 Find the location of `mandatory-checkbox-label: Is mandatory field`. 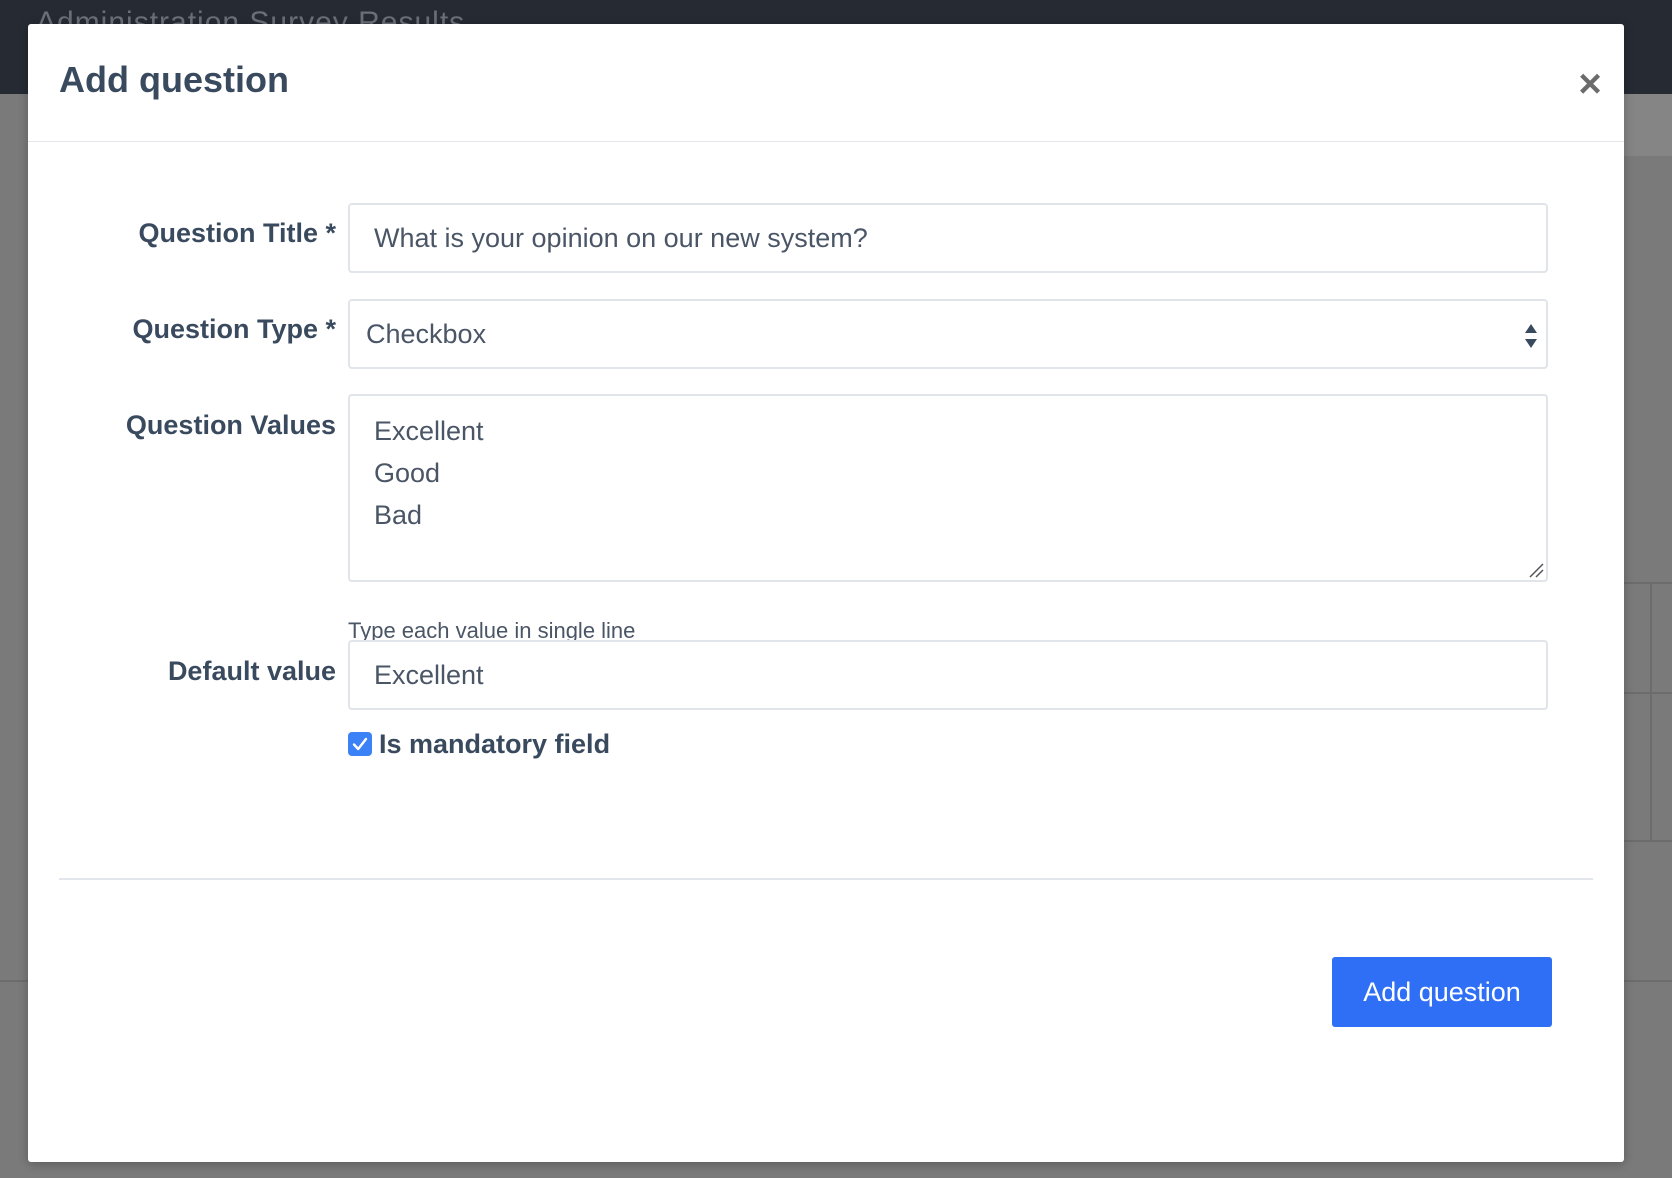

mandatory-checkbox-label: Is mandatory field is located at coordinates (494, 744).